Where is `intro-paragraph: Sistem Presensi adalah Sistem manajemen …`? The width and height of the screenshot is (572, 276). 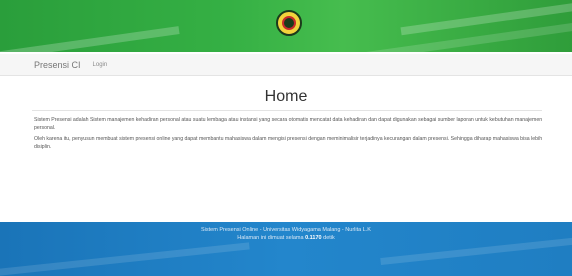
intro-paragraph: Sistem Presensi adalah Sistem manajemen … is located at coordinates (288, 124).